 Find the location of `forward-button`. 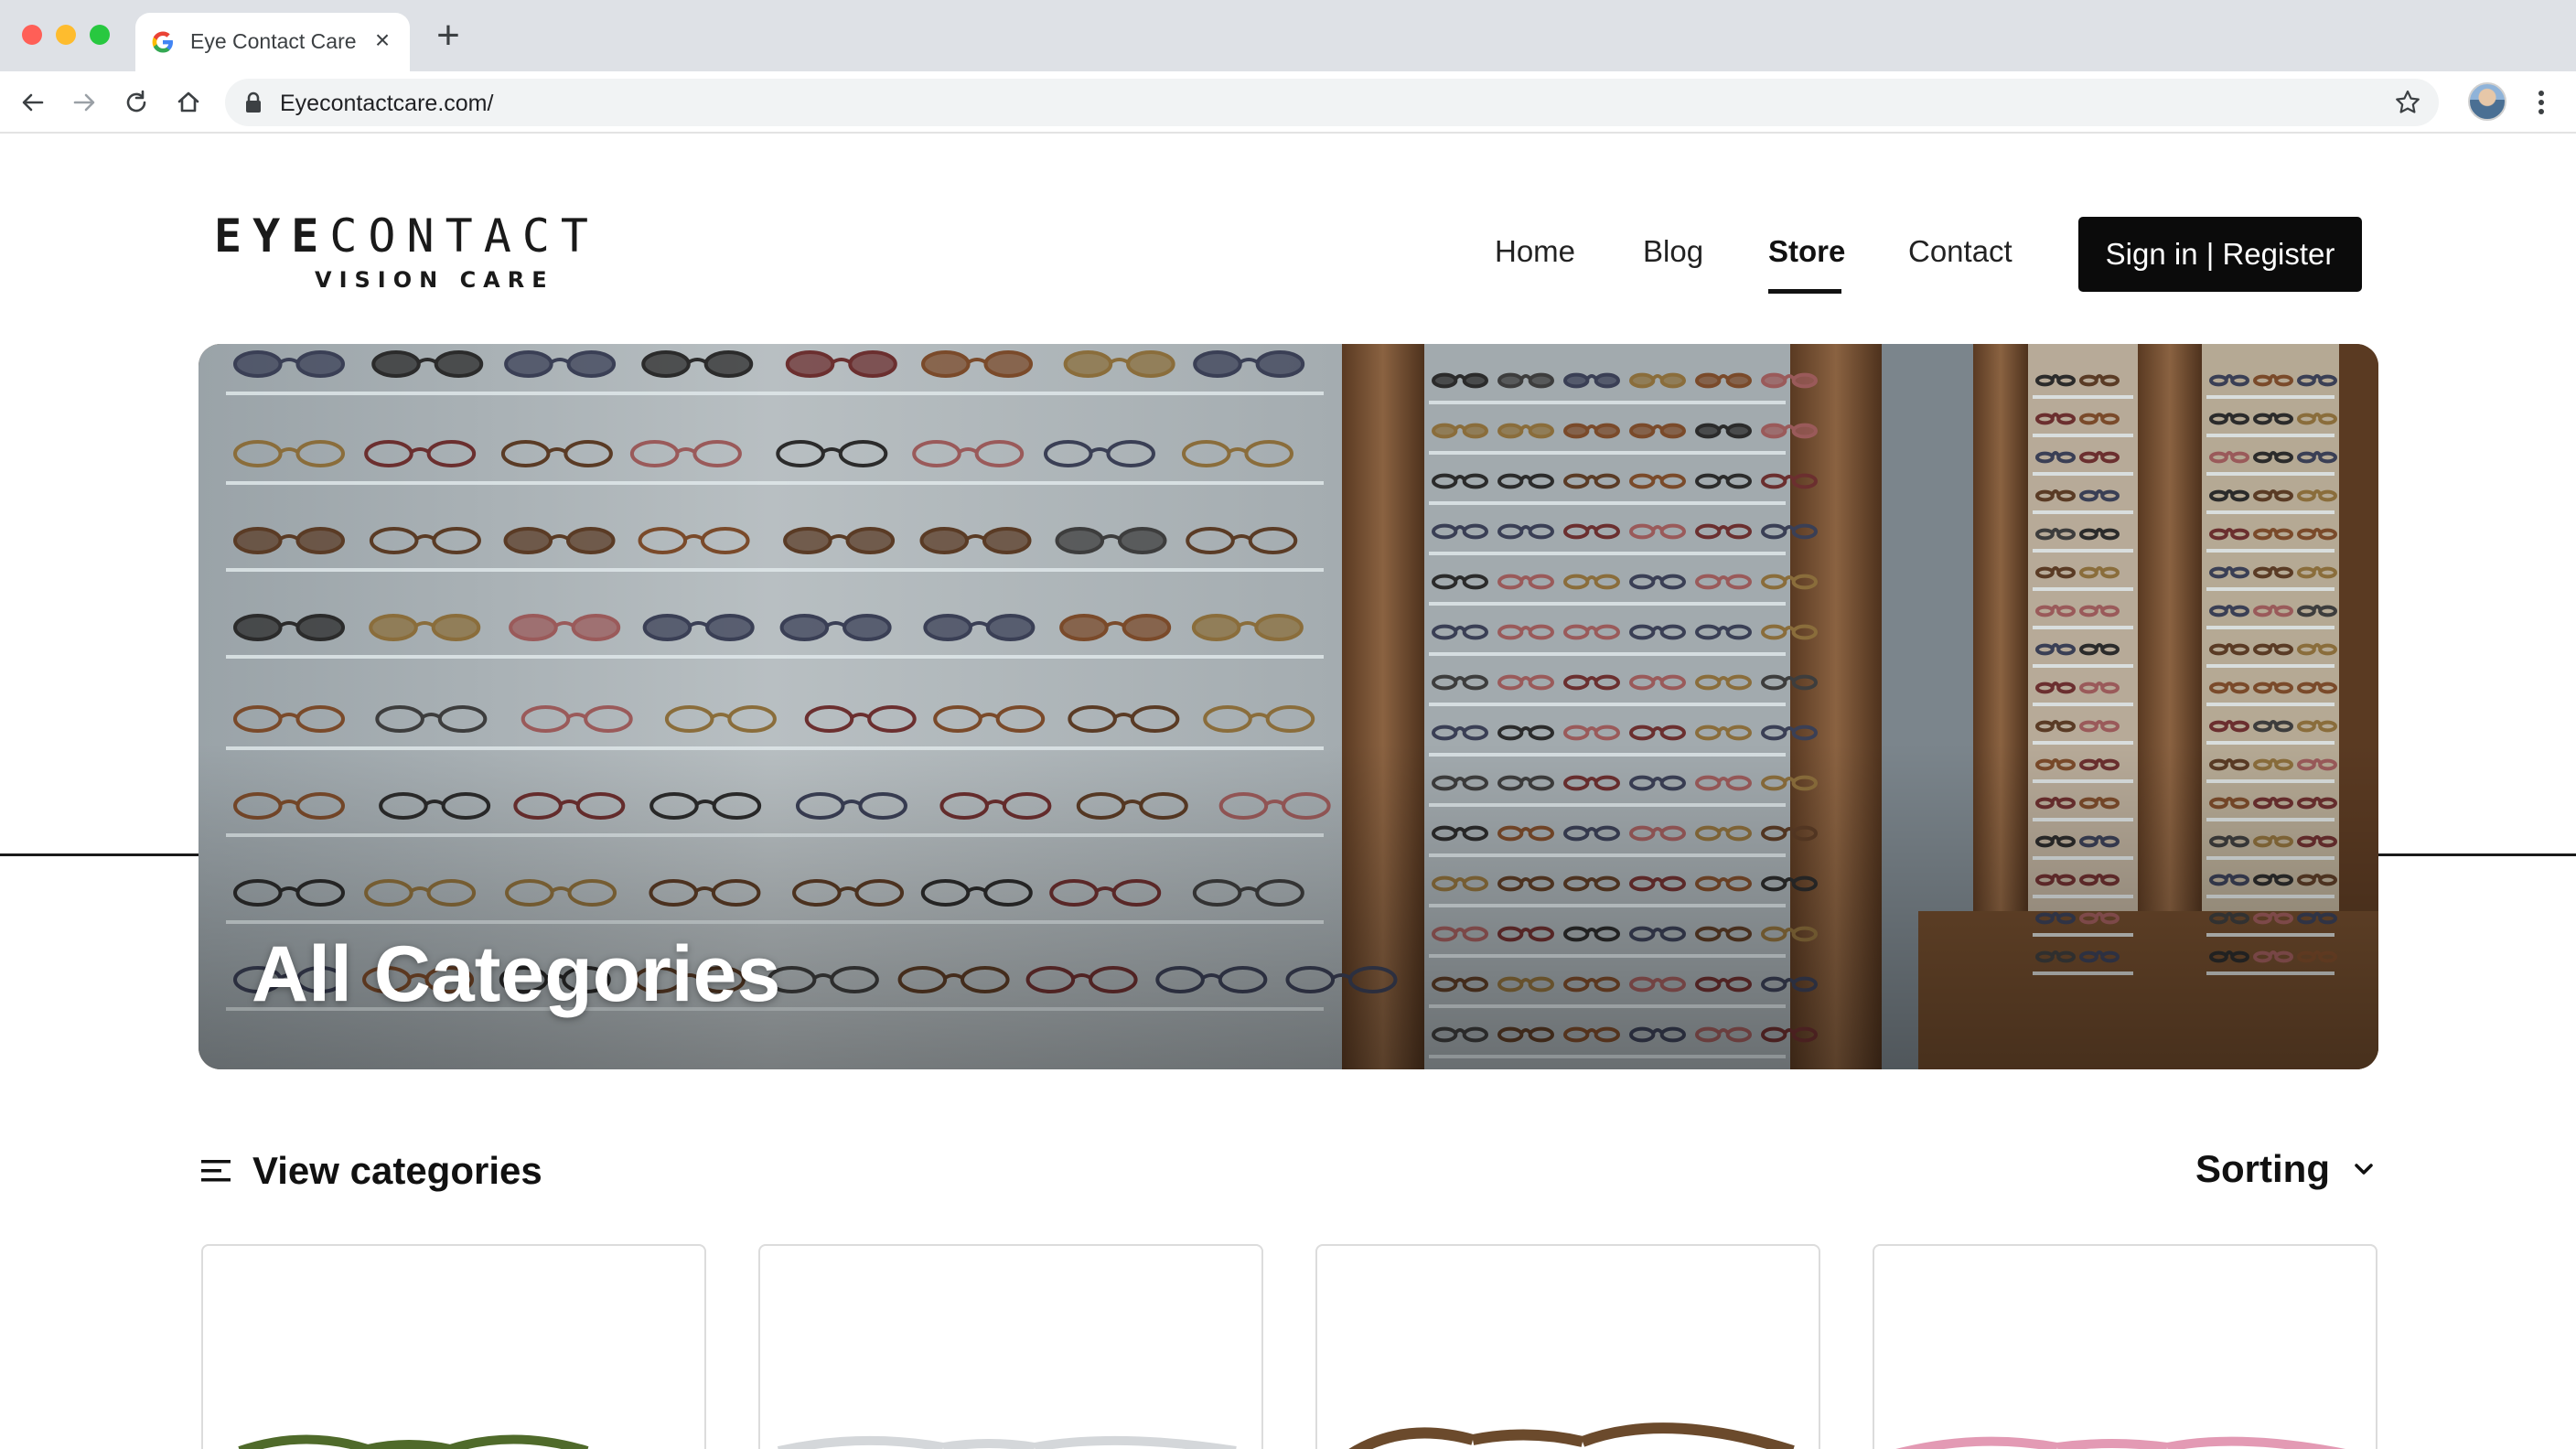

forward-button is located at coordinates (84, 103).